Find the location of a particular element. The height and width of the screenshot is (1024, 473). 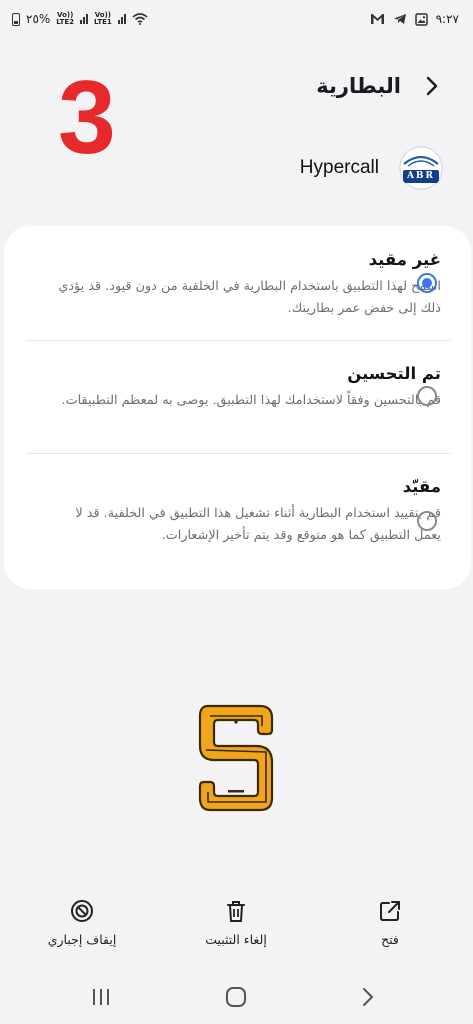

app-icon: ABR is located at coordinates (421, 168).